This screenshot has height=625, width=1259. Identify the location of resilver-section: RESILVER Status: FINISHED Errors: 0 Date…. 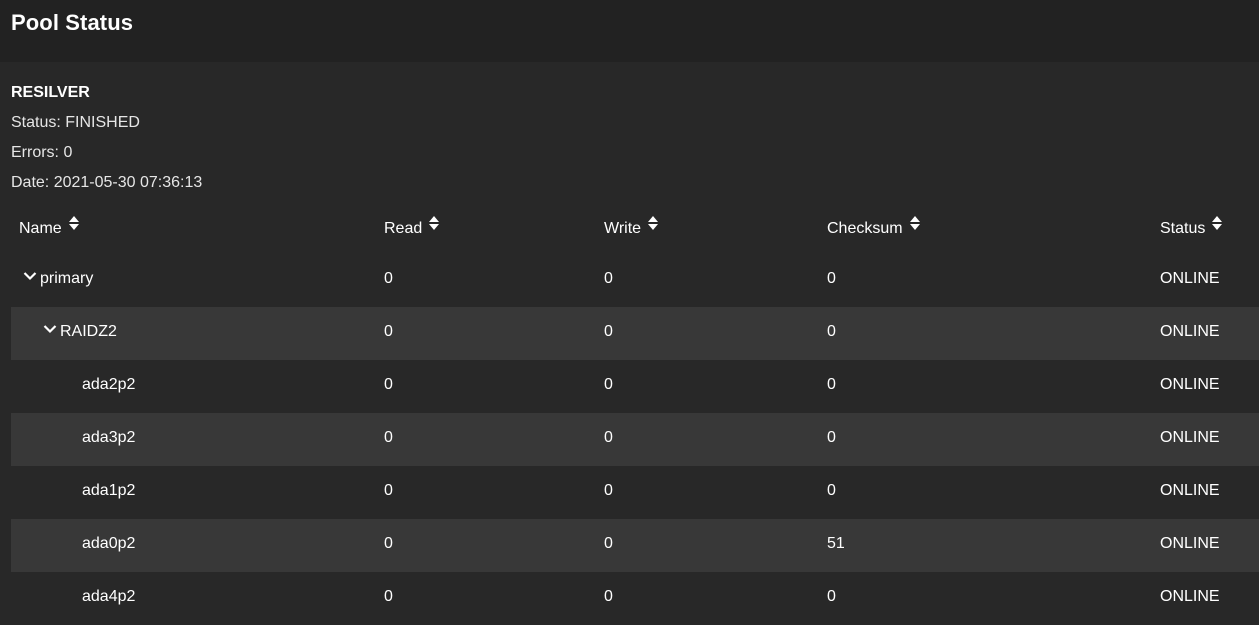
(106, 138).